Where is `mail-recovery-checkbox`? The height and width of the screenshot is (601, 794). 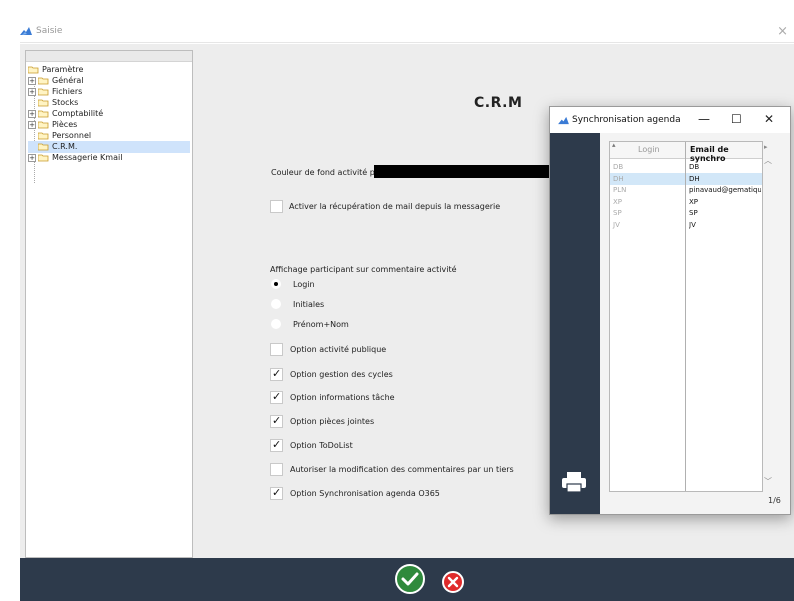
mail-recovery-checkbox is located at coordinates (276, 206).